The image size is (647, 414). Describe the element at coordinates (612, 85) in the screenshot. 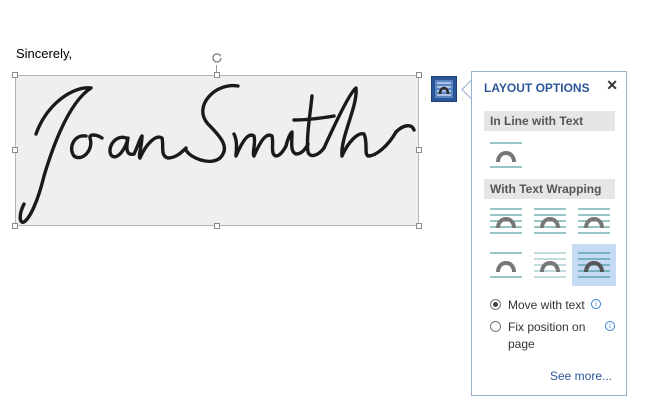

I see `close-icon: ✕` at that location.